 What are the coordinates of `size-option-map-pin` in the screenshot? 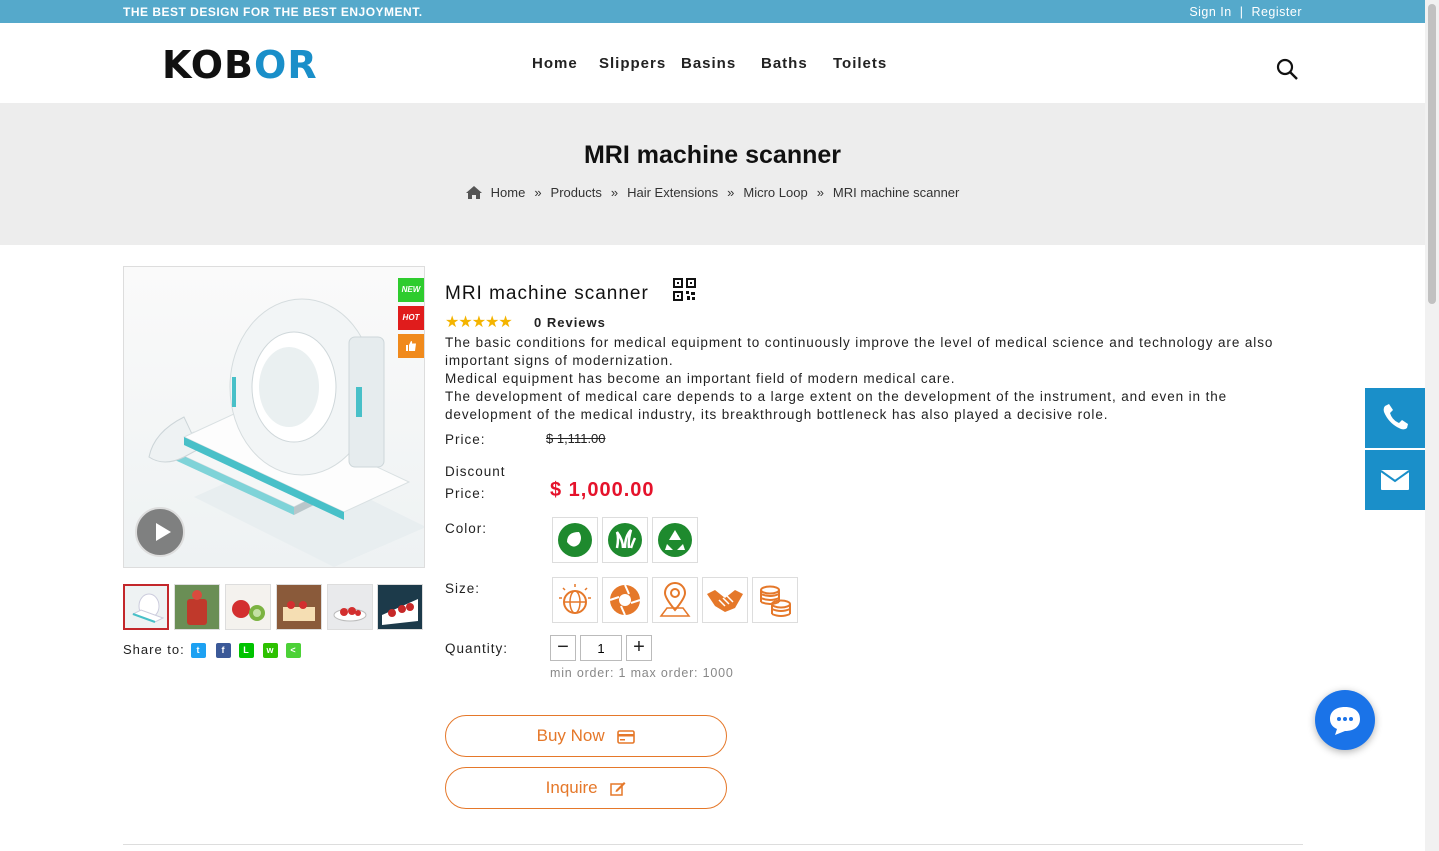 It's located at (675, 600).